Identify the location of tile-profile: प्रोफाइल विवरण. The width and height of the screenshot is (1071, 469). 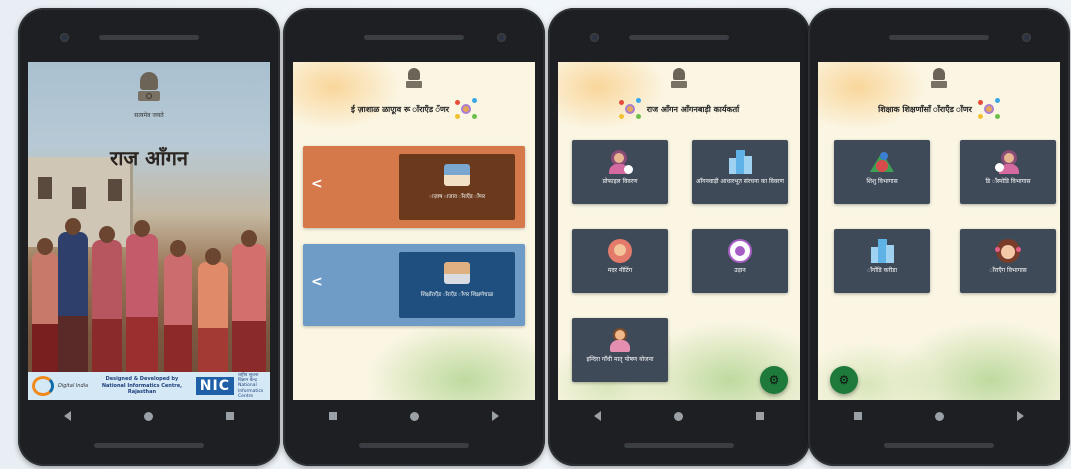
(620, 172).